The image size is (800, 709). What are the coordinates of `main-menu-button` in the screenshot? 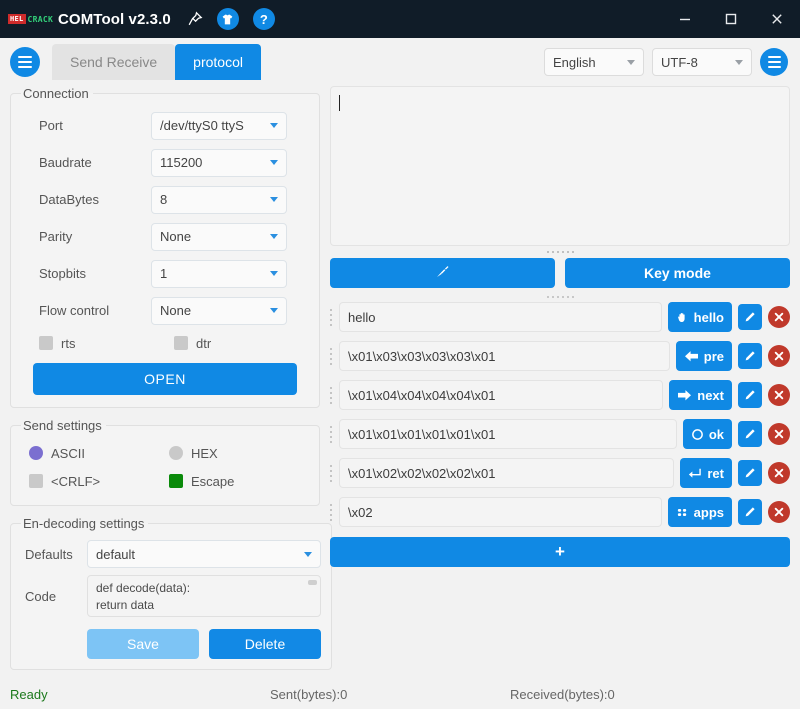 It's located at (25, 62).